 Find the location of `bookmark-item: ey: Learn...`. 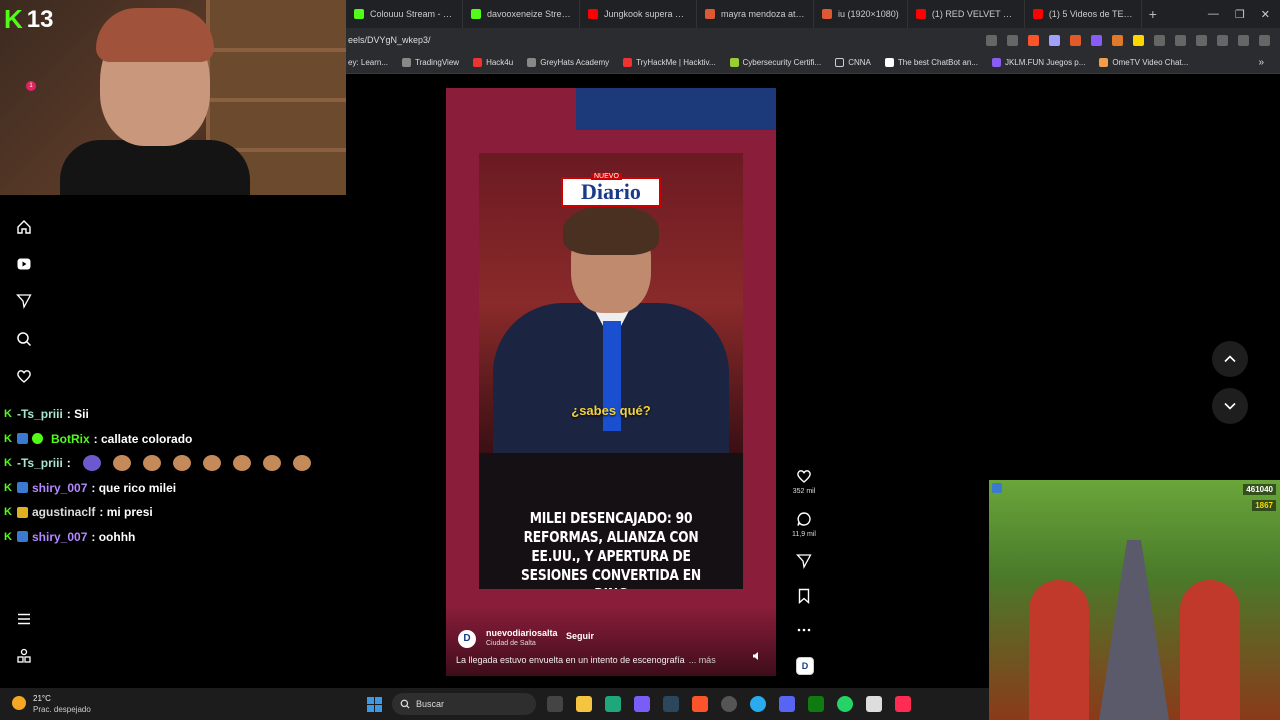

bookmark-item: ey: Learn... is located at coordinates (368, 62).